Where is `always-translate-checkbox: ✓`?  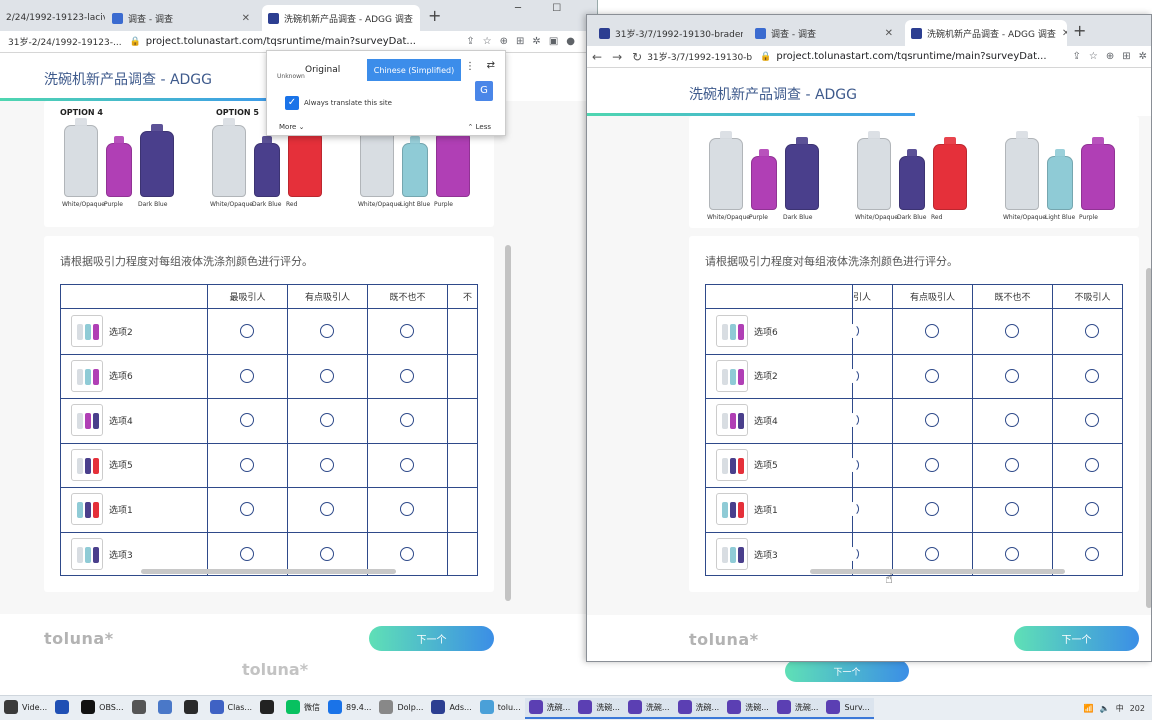 always-translate-checkbox: ✓ is located at coordinates (292, 103).